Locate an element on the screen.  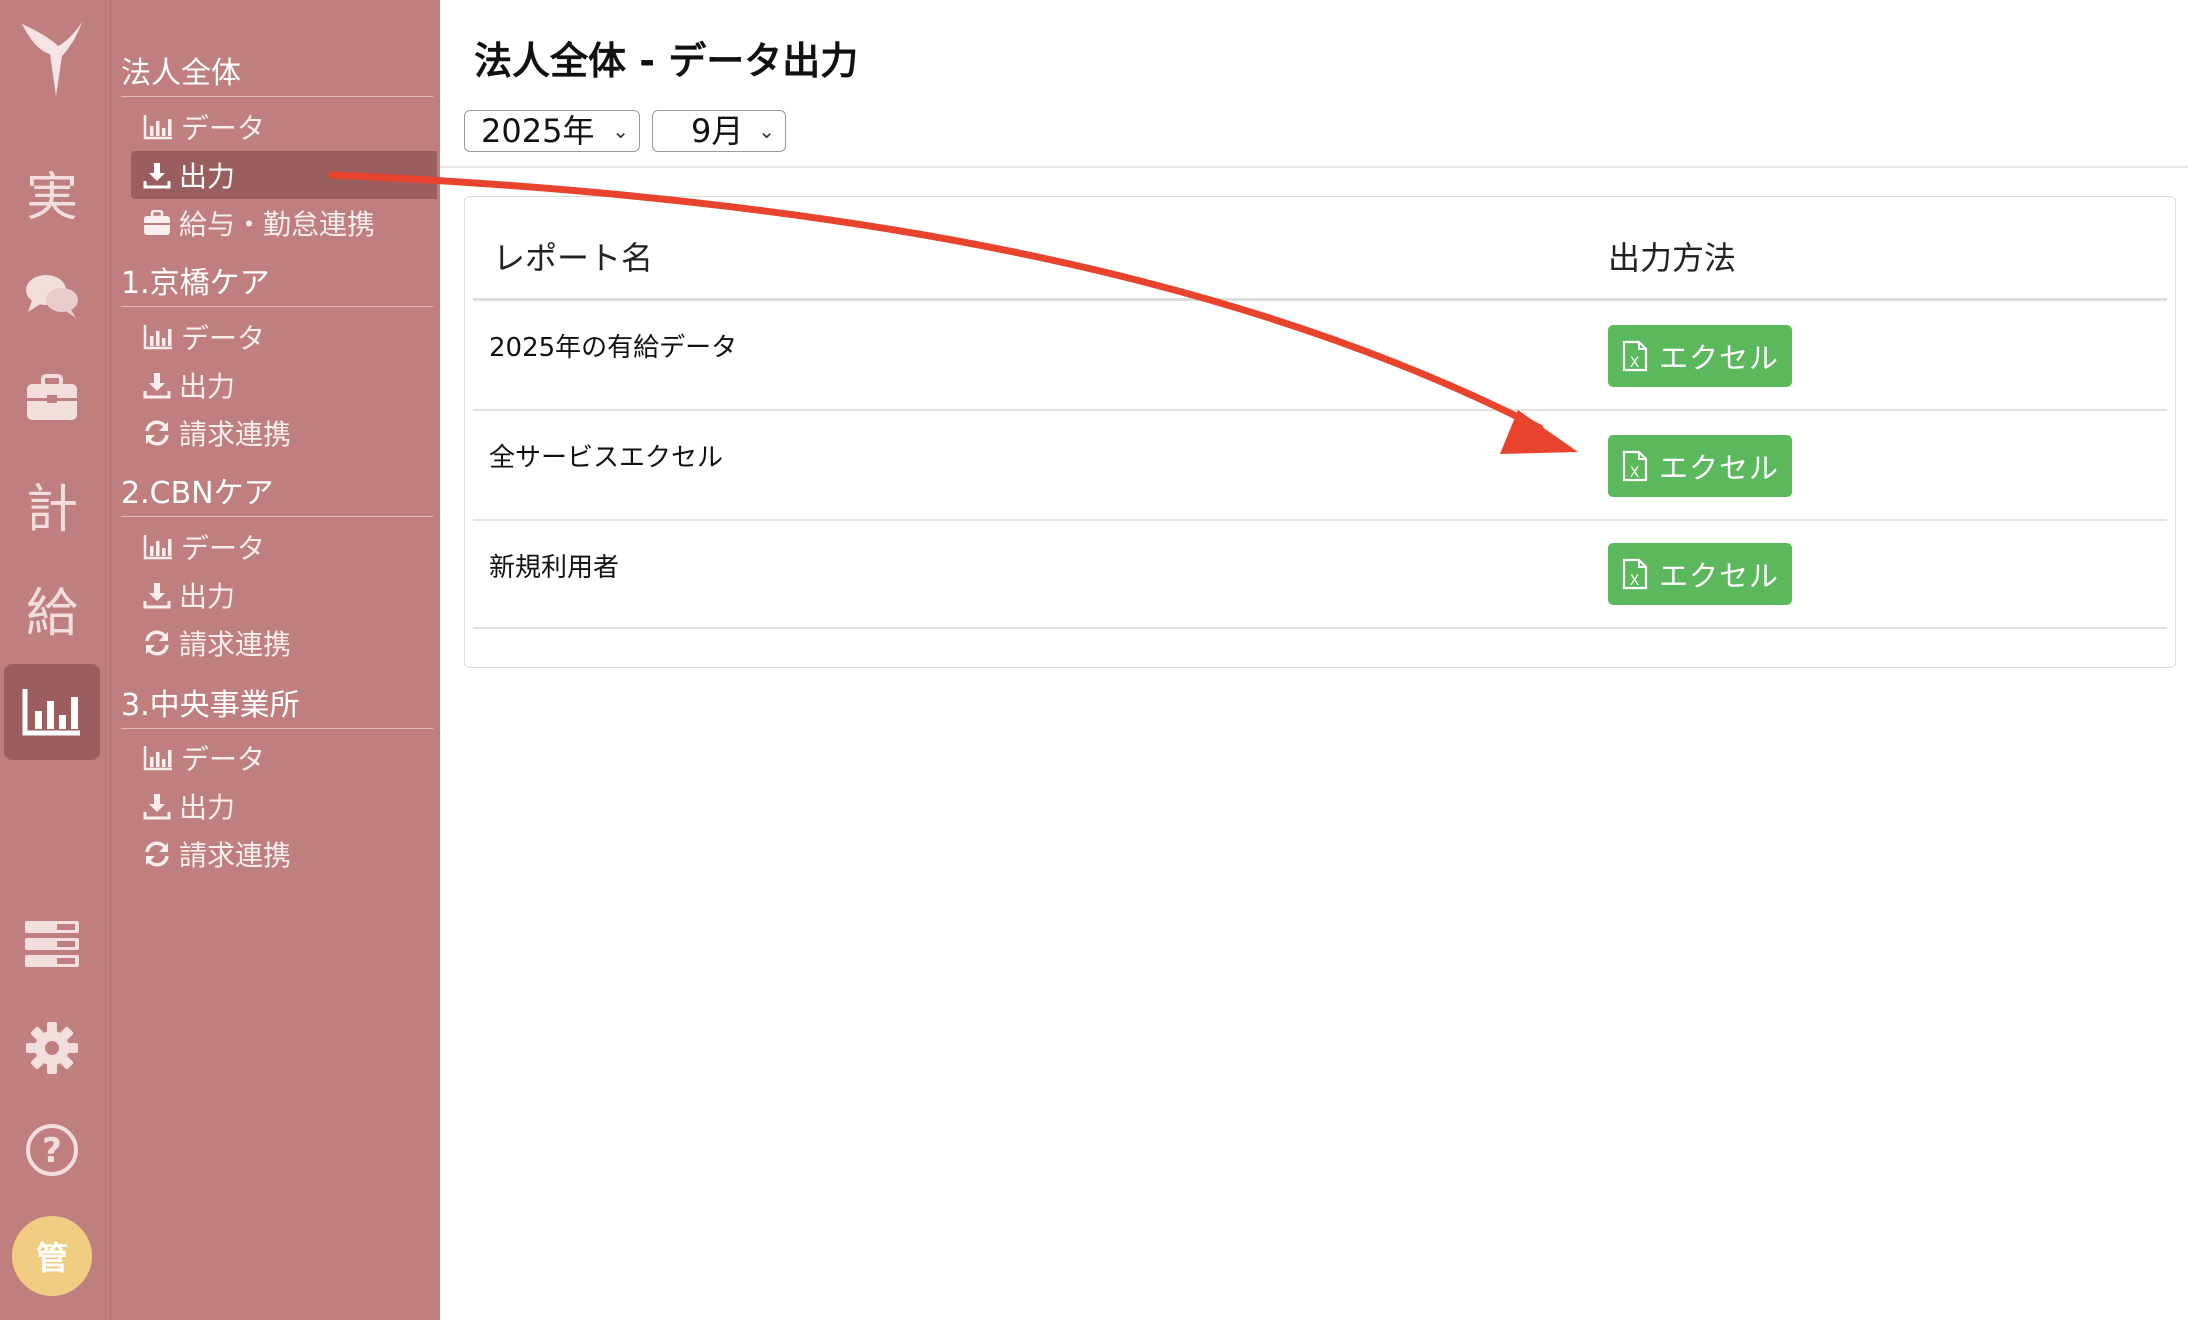
report-name-cell: 2025年の有給データ is located at coordinates (613, 348).